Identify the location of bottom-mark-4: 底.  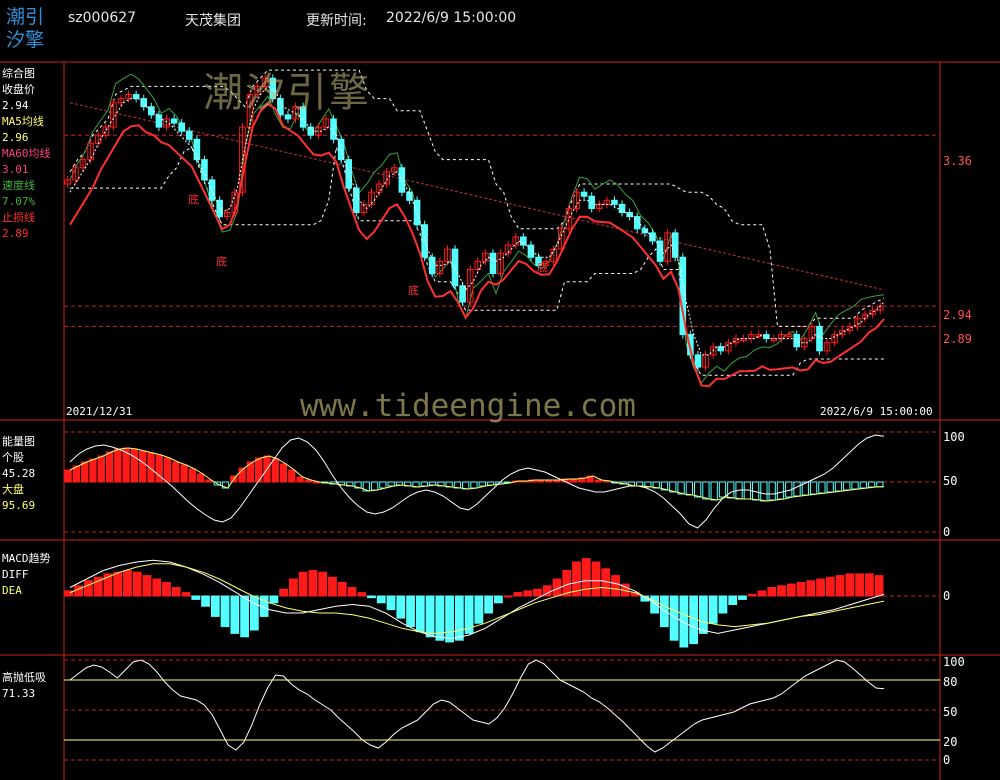
(542, 267).